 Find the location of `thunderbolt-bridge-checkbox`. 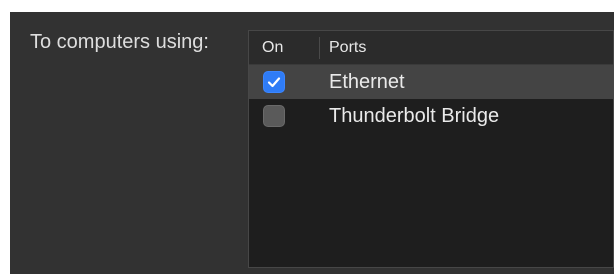

thunderbolt-bridge-checkbox is located at coordinates (274, 116).